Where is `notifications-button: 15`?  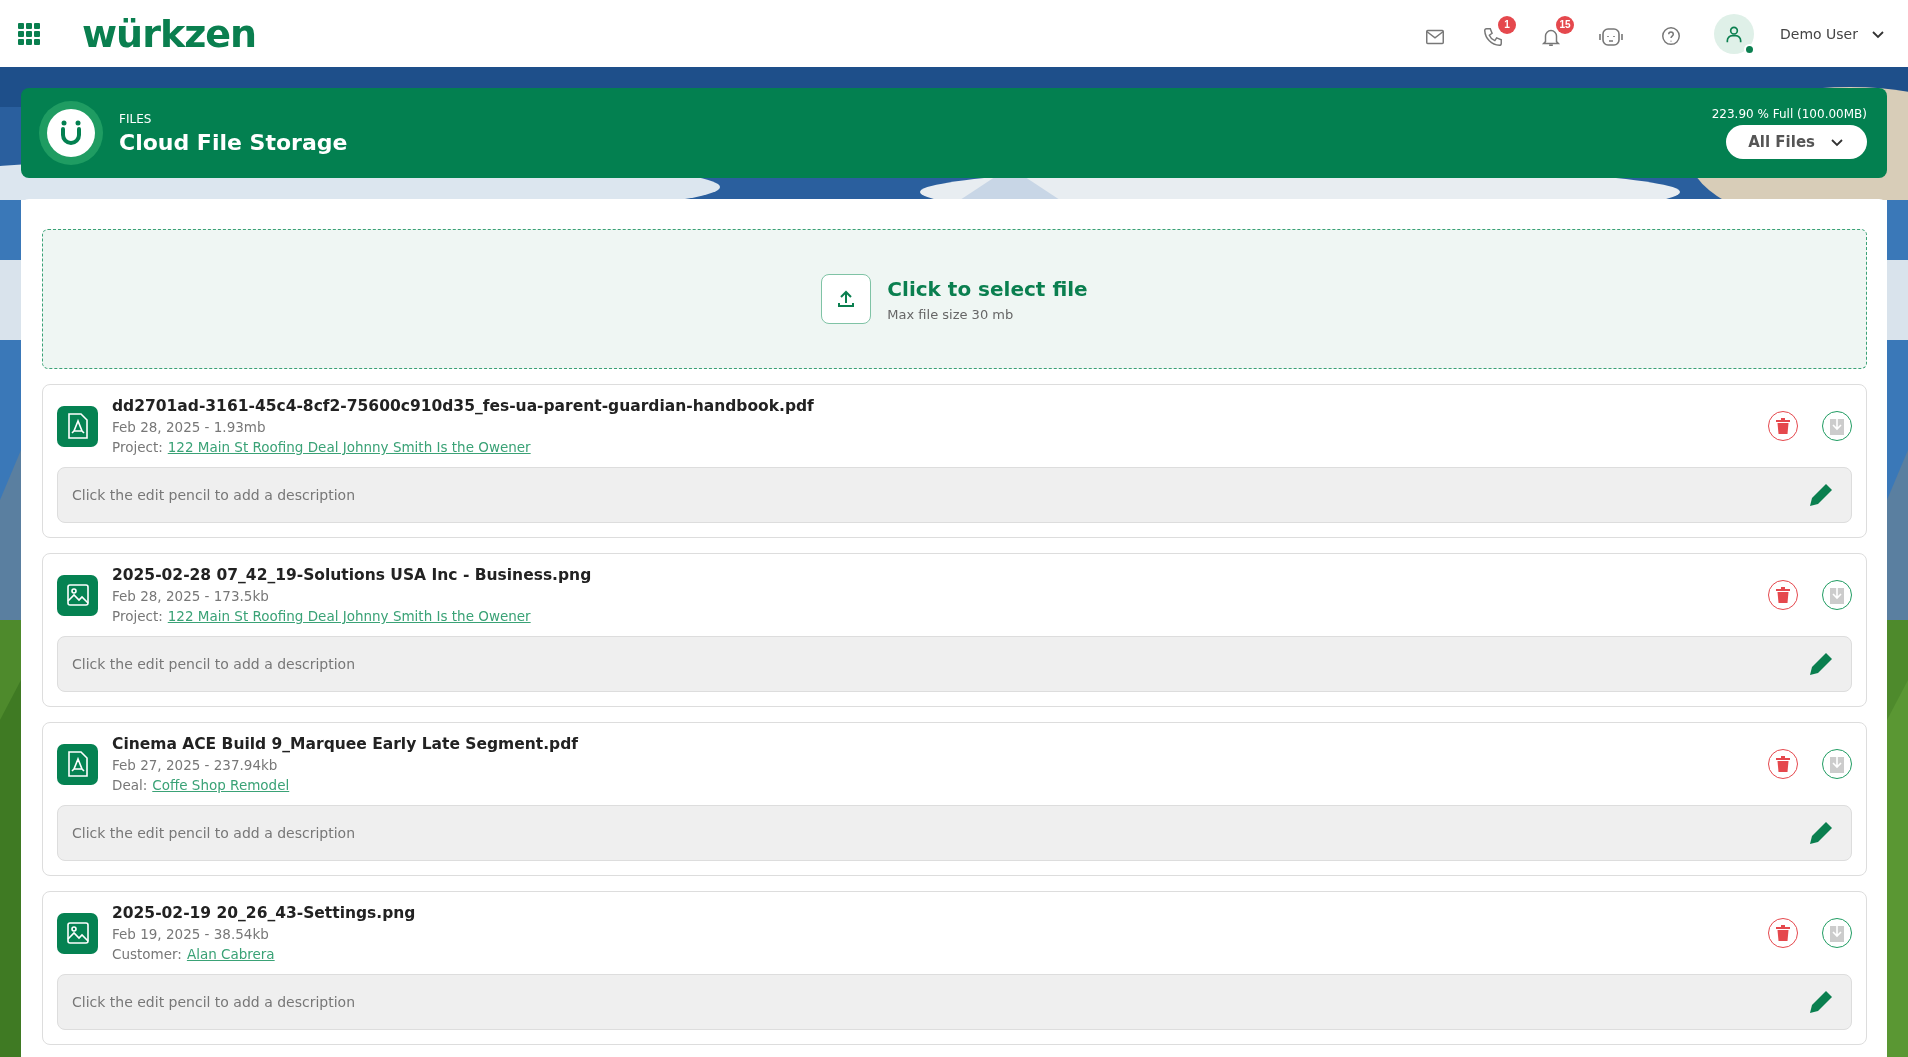 notifications-button: 15 is located at coordinates (1555, 33).